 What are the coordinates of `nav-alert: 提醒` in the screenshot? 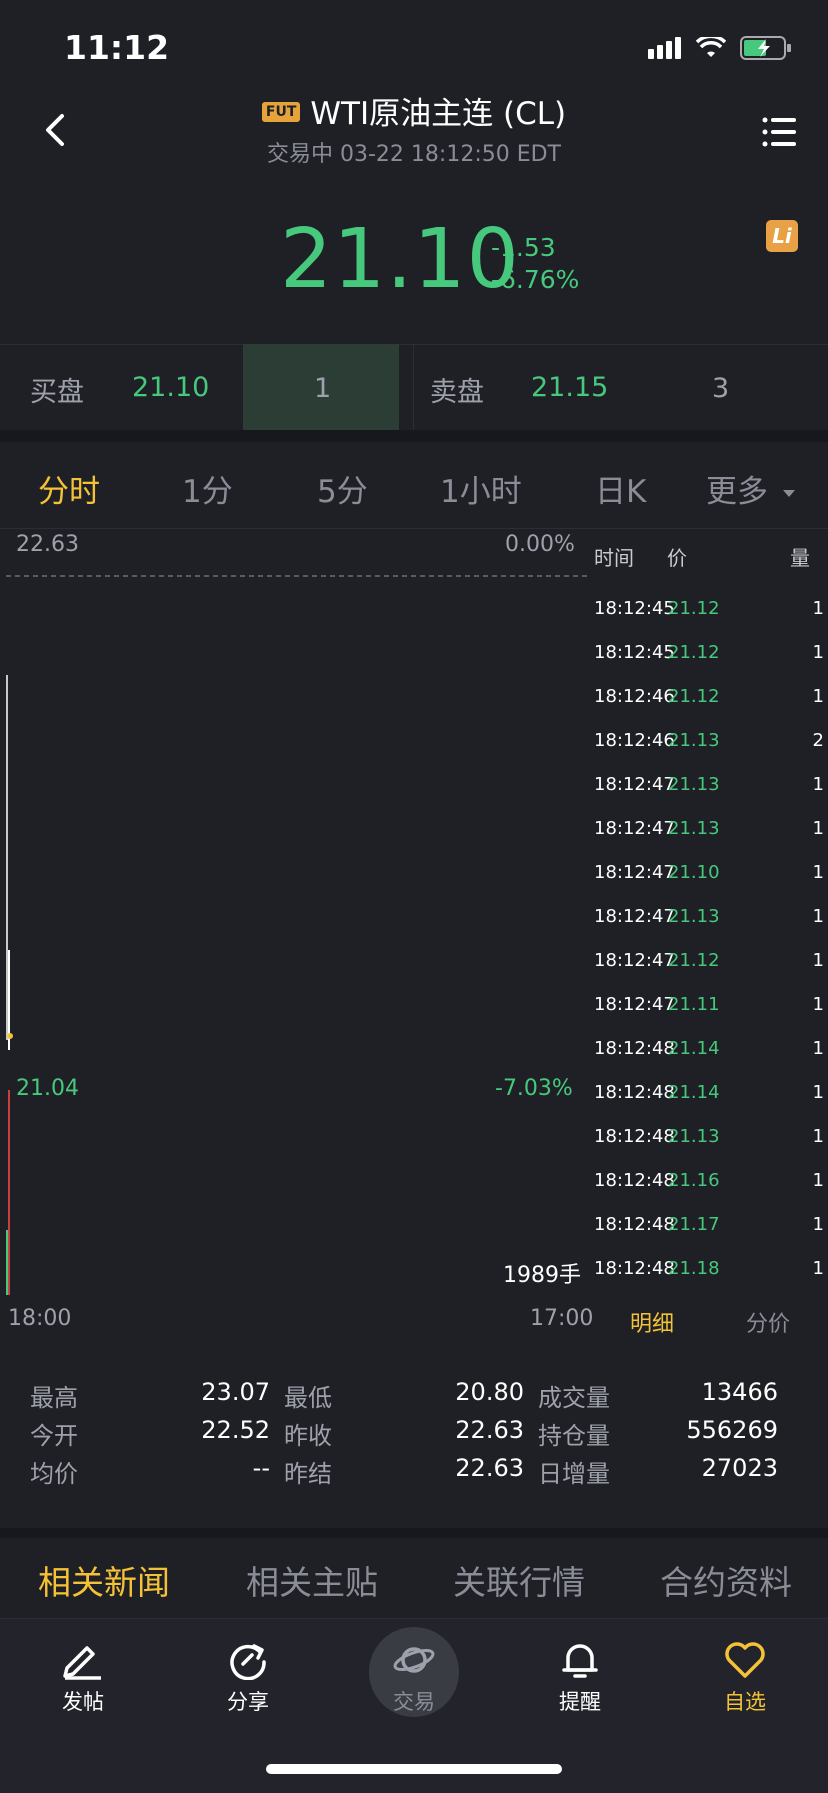 It's located at (580, 1678).